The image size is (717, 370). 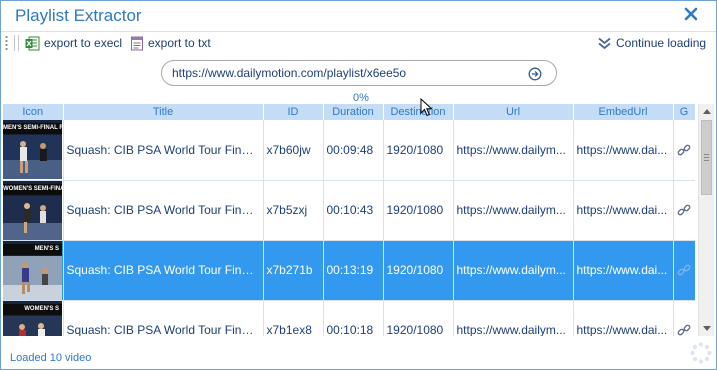 I want to click on column-header-g: G, so click(x=684, y=112).